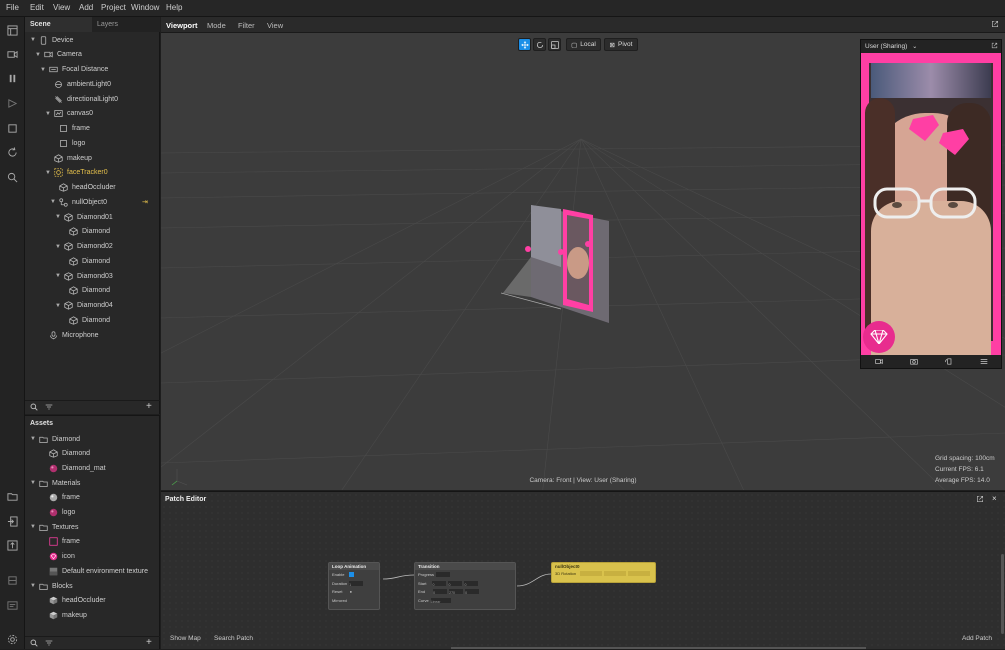  I want to click on tab-layers: Layers, so click(126, 24).